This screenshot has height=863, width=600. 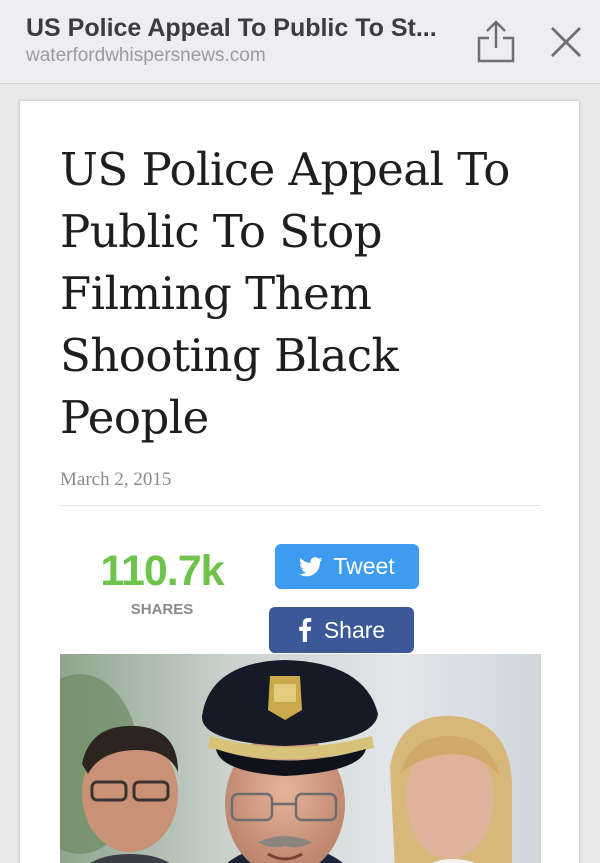 I want to click on close-icon, so click(x=566, y=42).